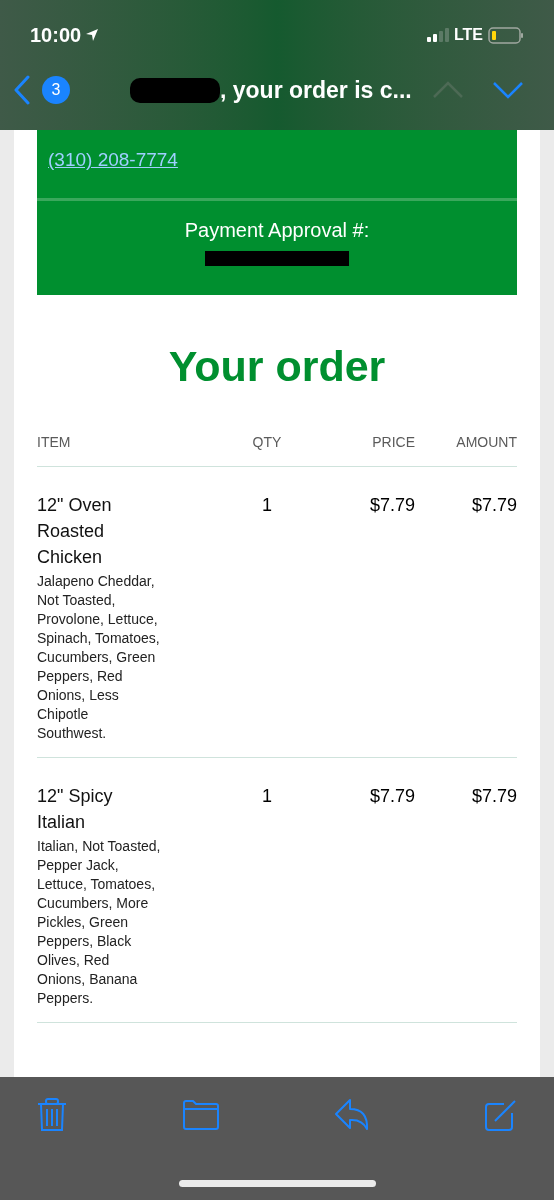 The width and height of the screenshot is (554, 1200). Describe the element at coordinates (468, 35) in the screenshot. I see `network-label: LTE` at that location.